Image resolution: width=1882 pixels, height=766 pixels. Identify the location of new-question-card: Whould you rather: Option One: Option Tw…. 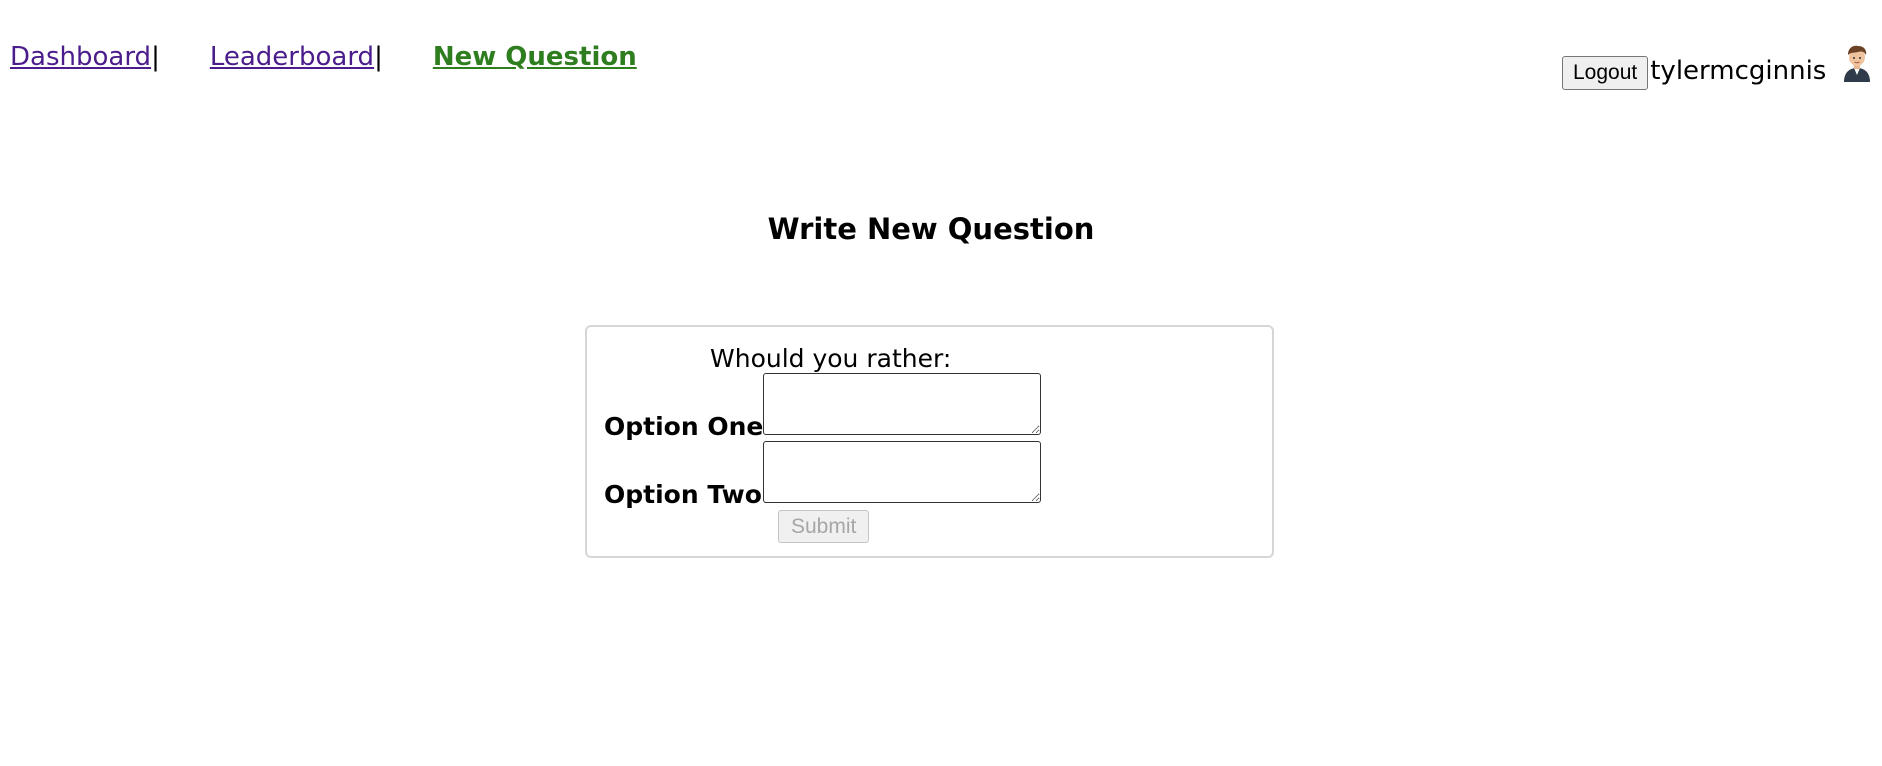
(929, 441).